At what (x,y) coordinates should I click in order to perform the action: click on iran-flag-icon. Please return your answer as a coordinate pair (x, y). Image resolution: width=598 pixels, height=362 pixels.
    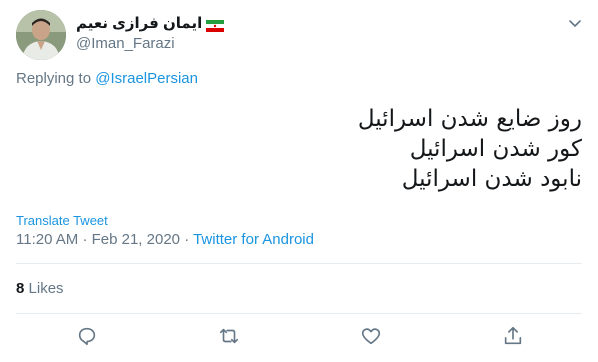
    Looking at the image, I should click on (215, 25).